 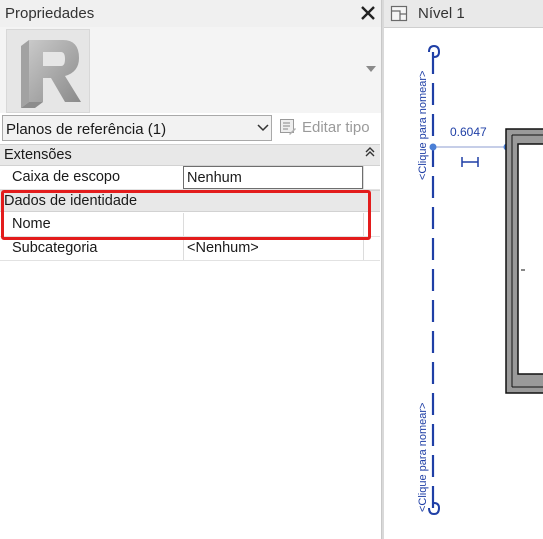 What do you see at coordinates (423, 125) in the screenshot?
I see `reference-plane-label-top: <Clique para nomear>` at bounding box center [423, 125].